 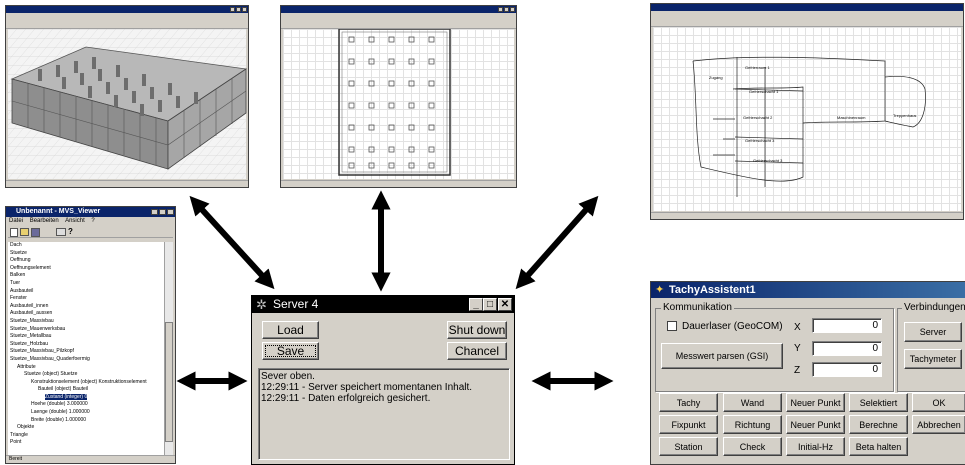 What do you see at coordinates (61, 232) in the screenshot?
I see `print-icon` at bounding box center [61, 232].